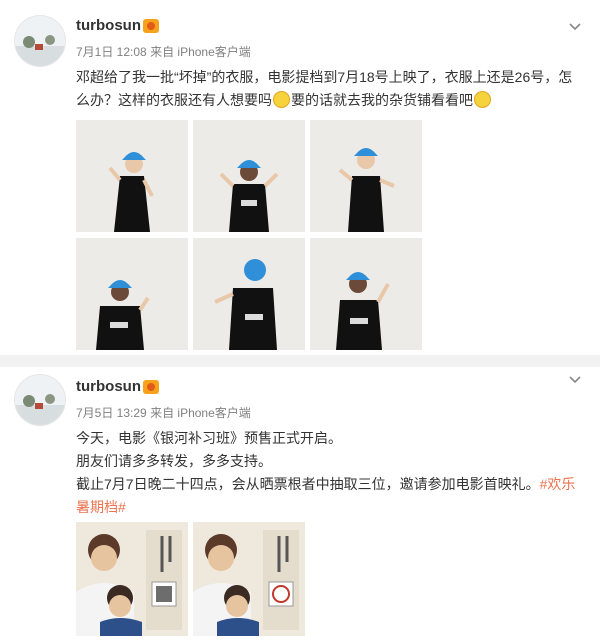 This screenshot has height=643, width=600. I want to click on post-text-line: 朋友们请多多转发，多多支持。, so click(174, 461).